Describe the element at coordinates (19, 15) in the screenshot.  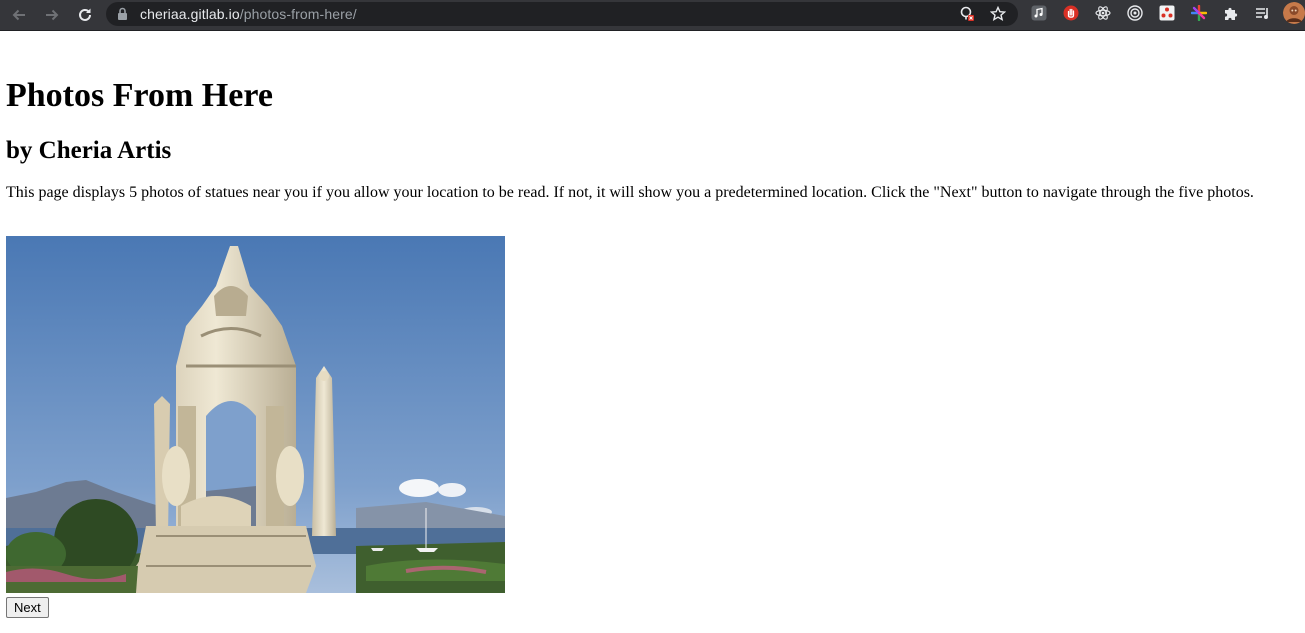
I see `back-arrow-icon` at that location.